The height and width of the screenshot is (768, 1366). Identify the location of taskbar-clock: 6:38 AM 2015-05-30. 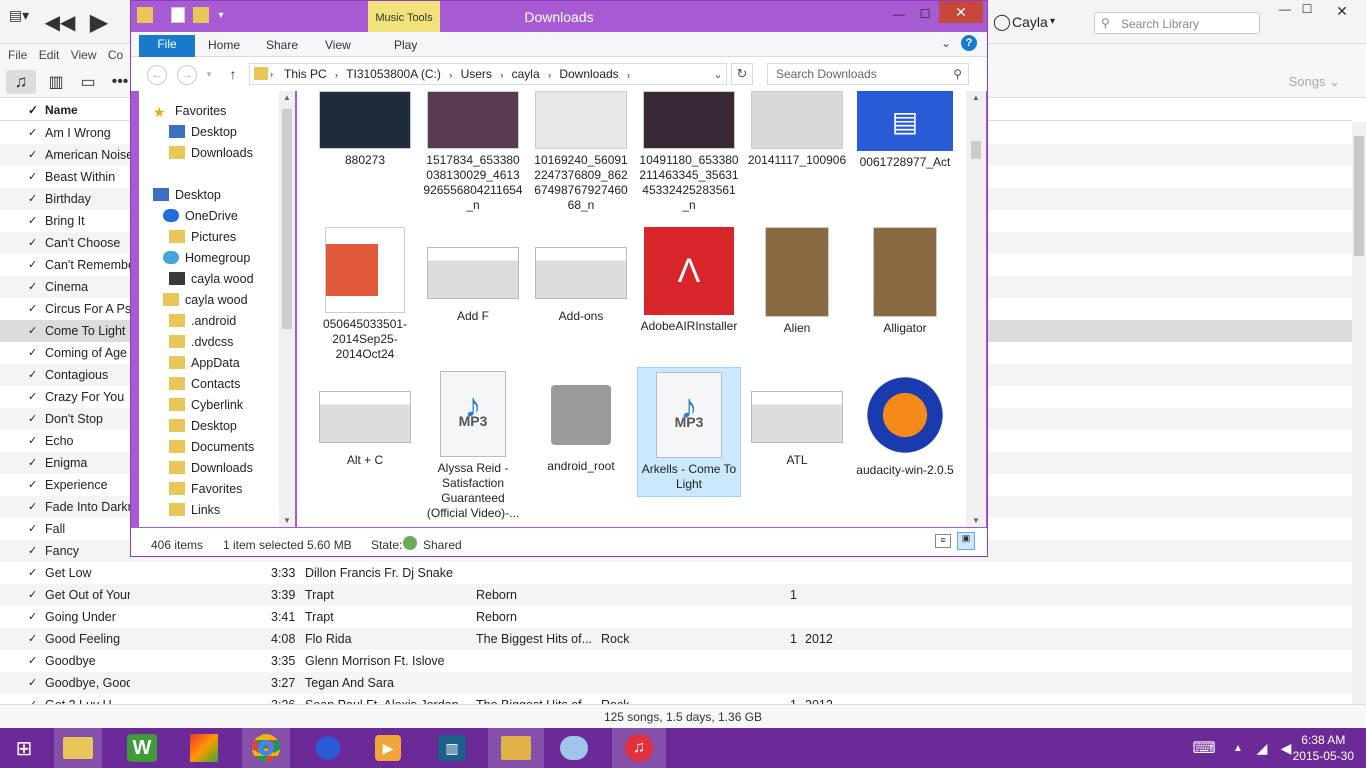
(1323, 748).